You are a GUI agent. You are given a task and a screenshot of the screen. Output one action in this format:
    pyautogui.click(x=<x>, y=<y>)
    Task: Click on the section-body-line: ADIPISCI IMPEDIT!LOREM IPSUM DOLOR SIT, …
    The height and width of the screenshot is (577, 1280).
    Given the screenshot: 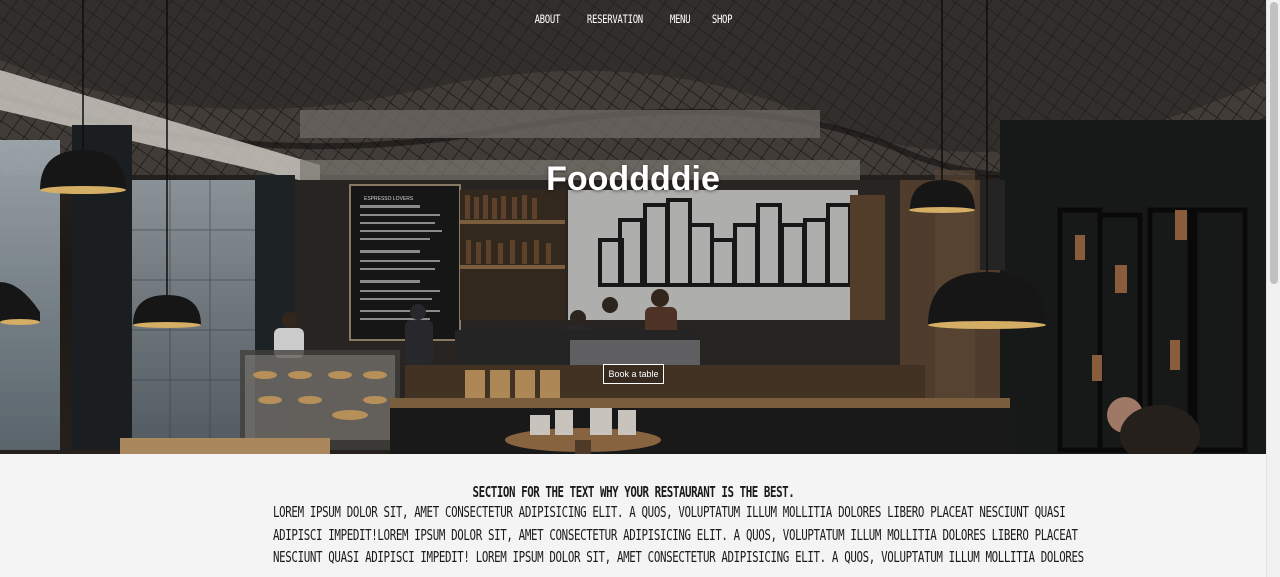 What is the action you would take?
    pyautogui.click(x=675, y=534)
    